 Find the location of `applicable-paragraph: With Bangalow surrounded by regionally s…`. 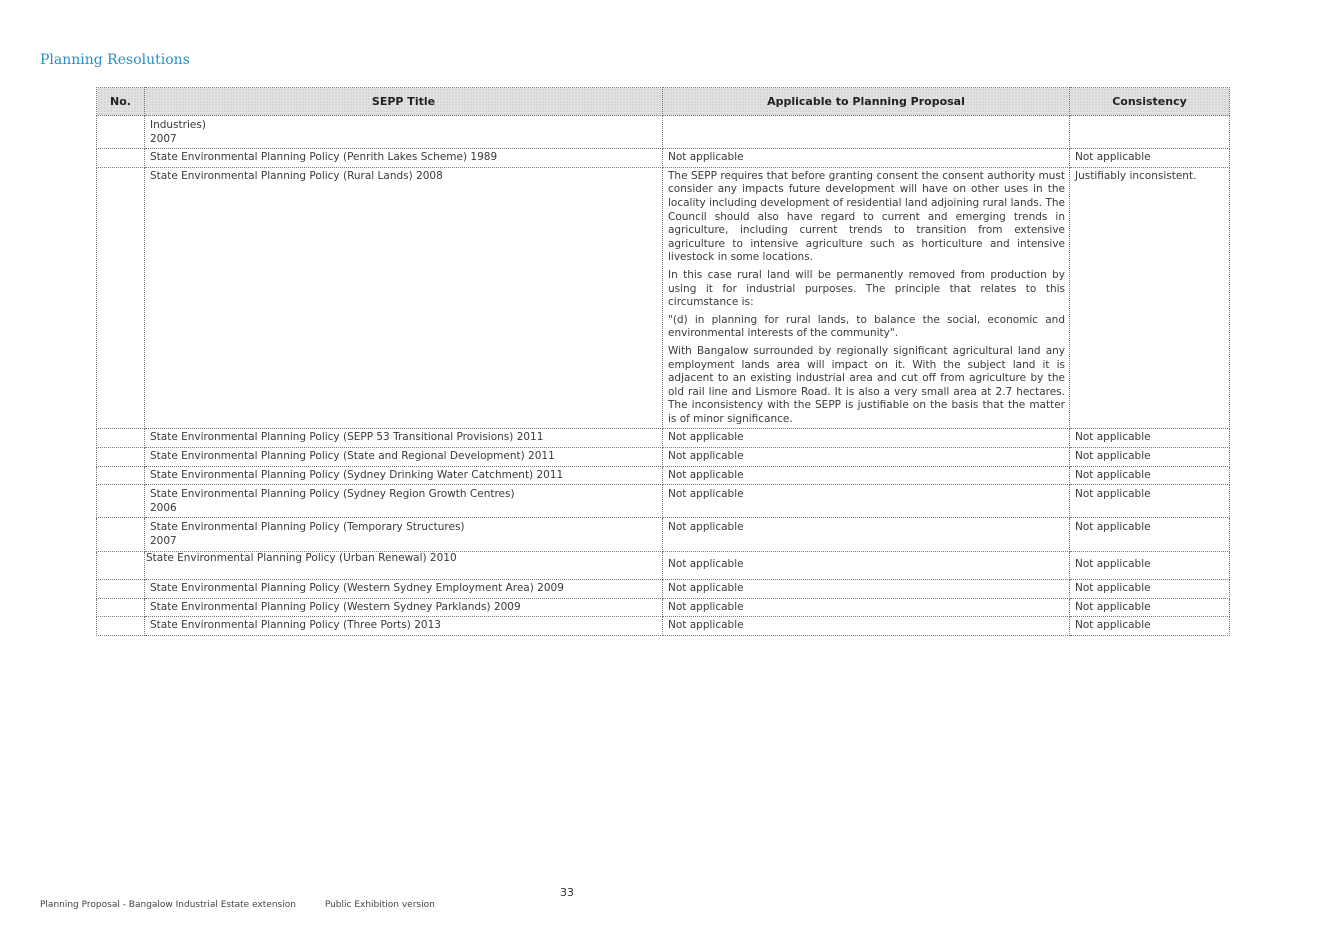

applicable-paragraph: With Bangalow surrounded by regionally s… is located at coordinates (866, 384).